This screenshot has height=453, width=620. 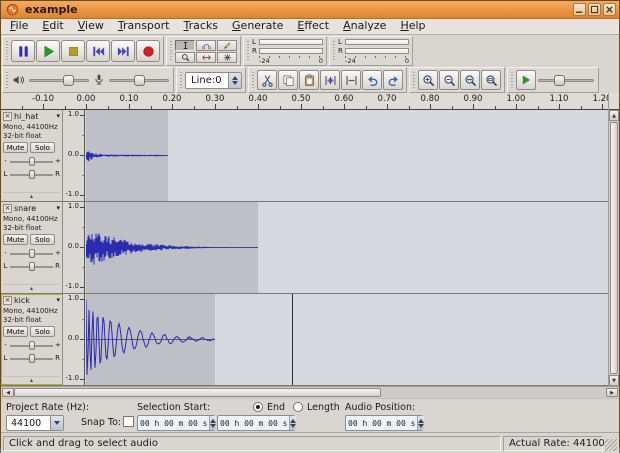 I want to click on horizontal-scroll-thumb, so click(x=198, y=393).